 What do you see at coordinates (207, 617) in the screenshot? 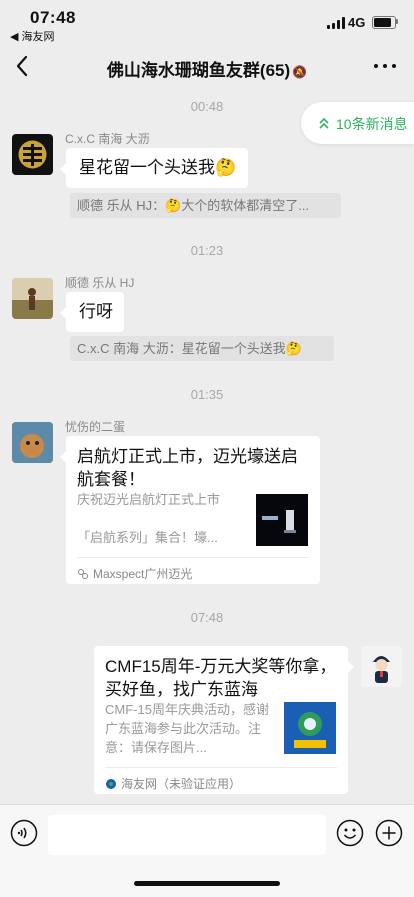
I see `message-timestamp: 07:48` at bounding box center [207, 617].